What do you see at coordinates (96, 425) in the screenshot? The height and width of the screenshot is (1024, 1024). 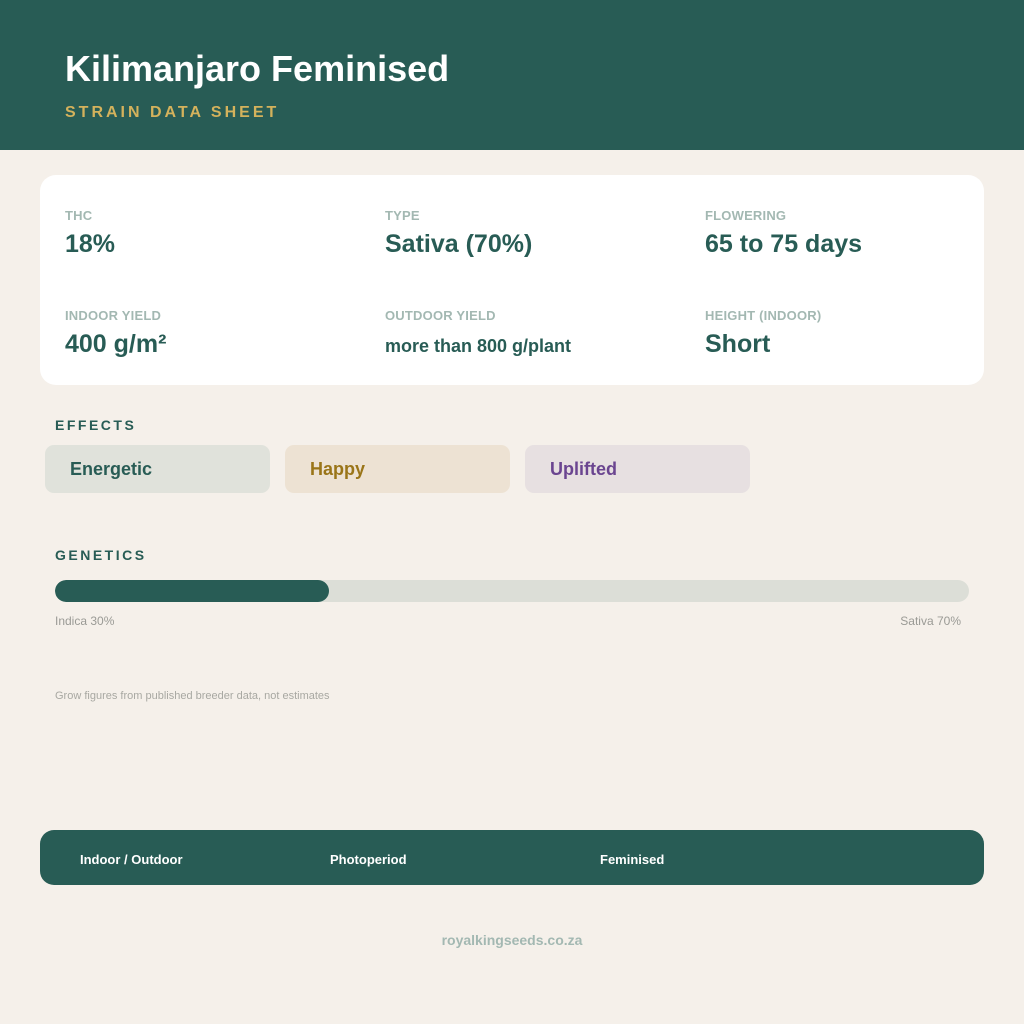 I see `effects-title: EFFECTS` at bounding box center [96, 425].